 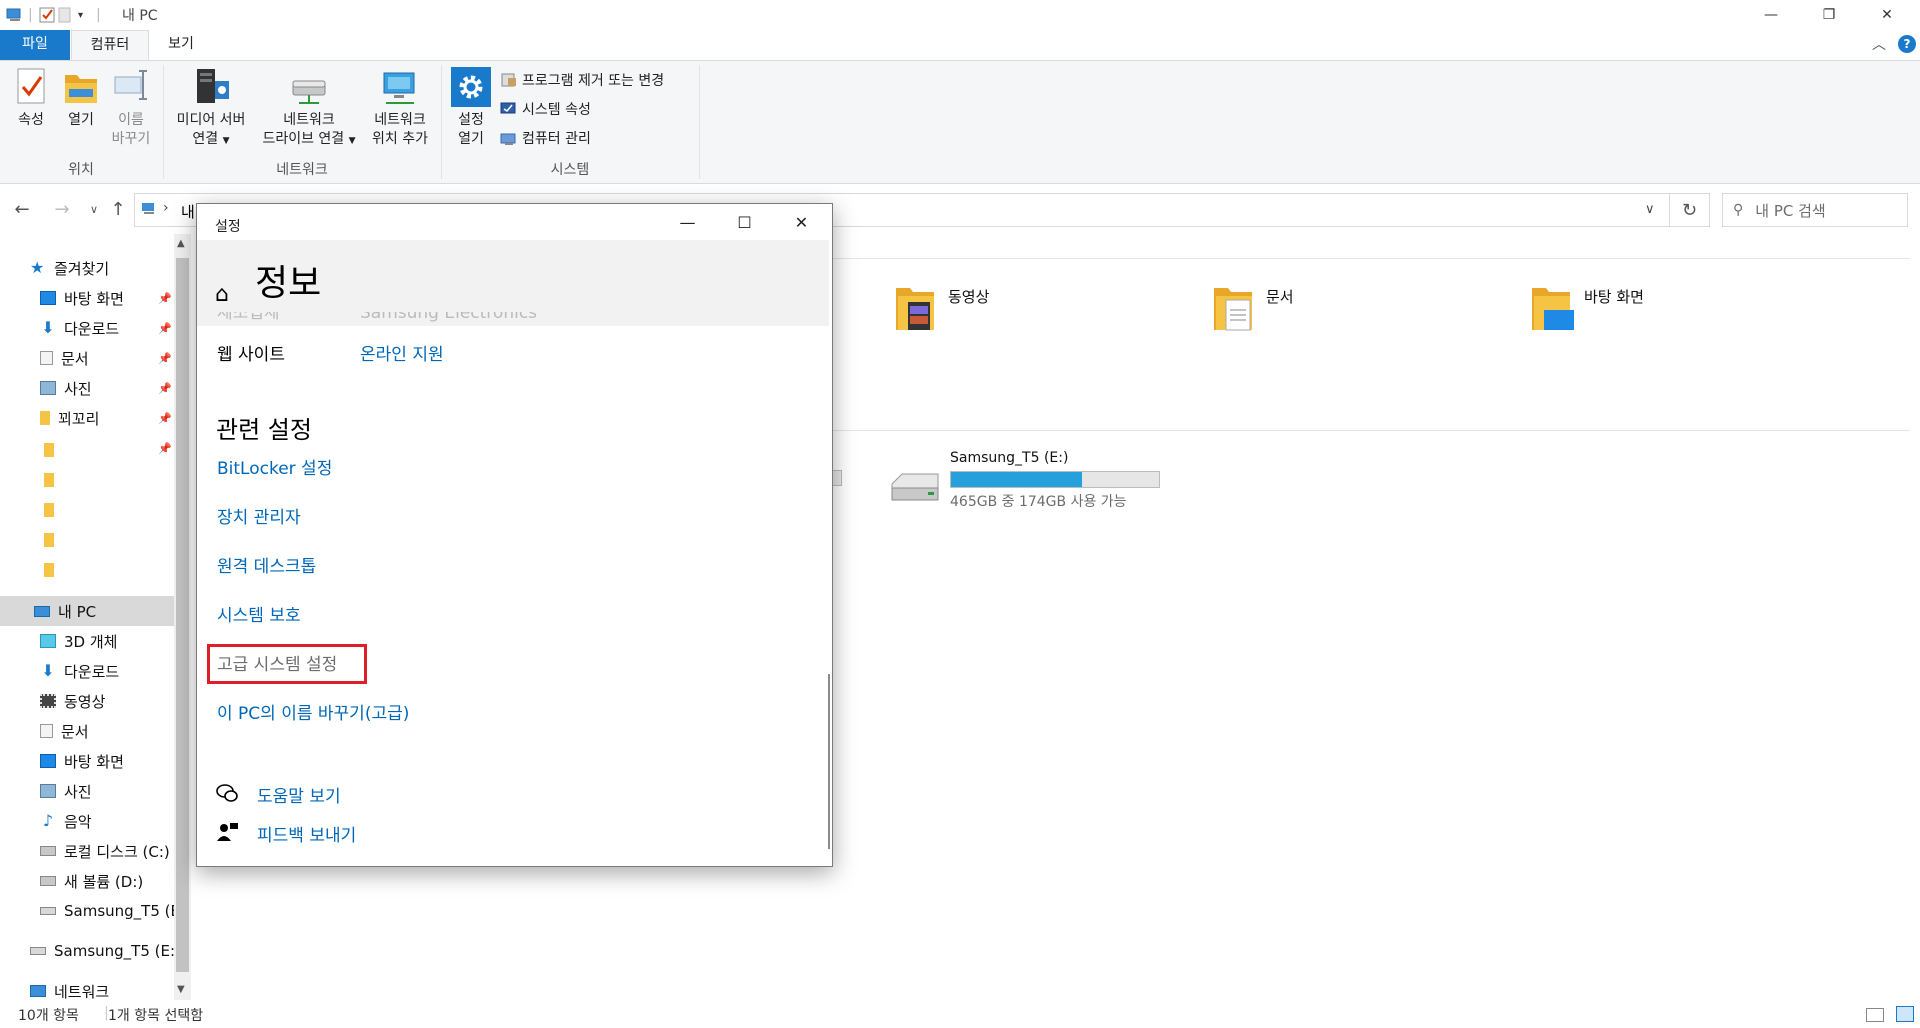 I want to click on sidebar-scrollbar: ▲ ▼, so click(x=182, y=617).